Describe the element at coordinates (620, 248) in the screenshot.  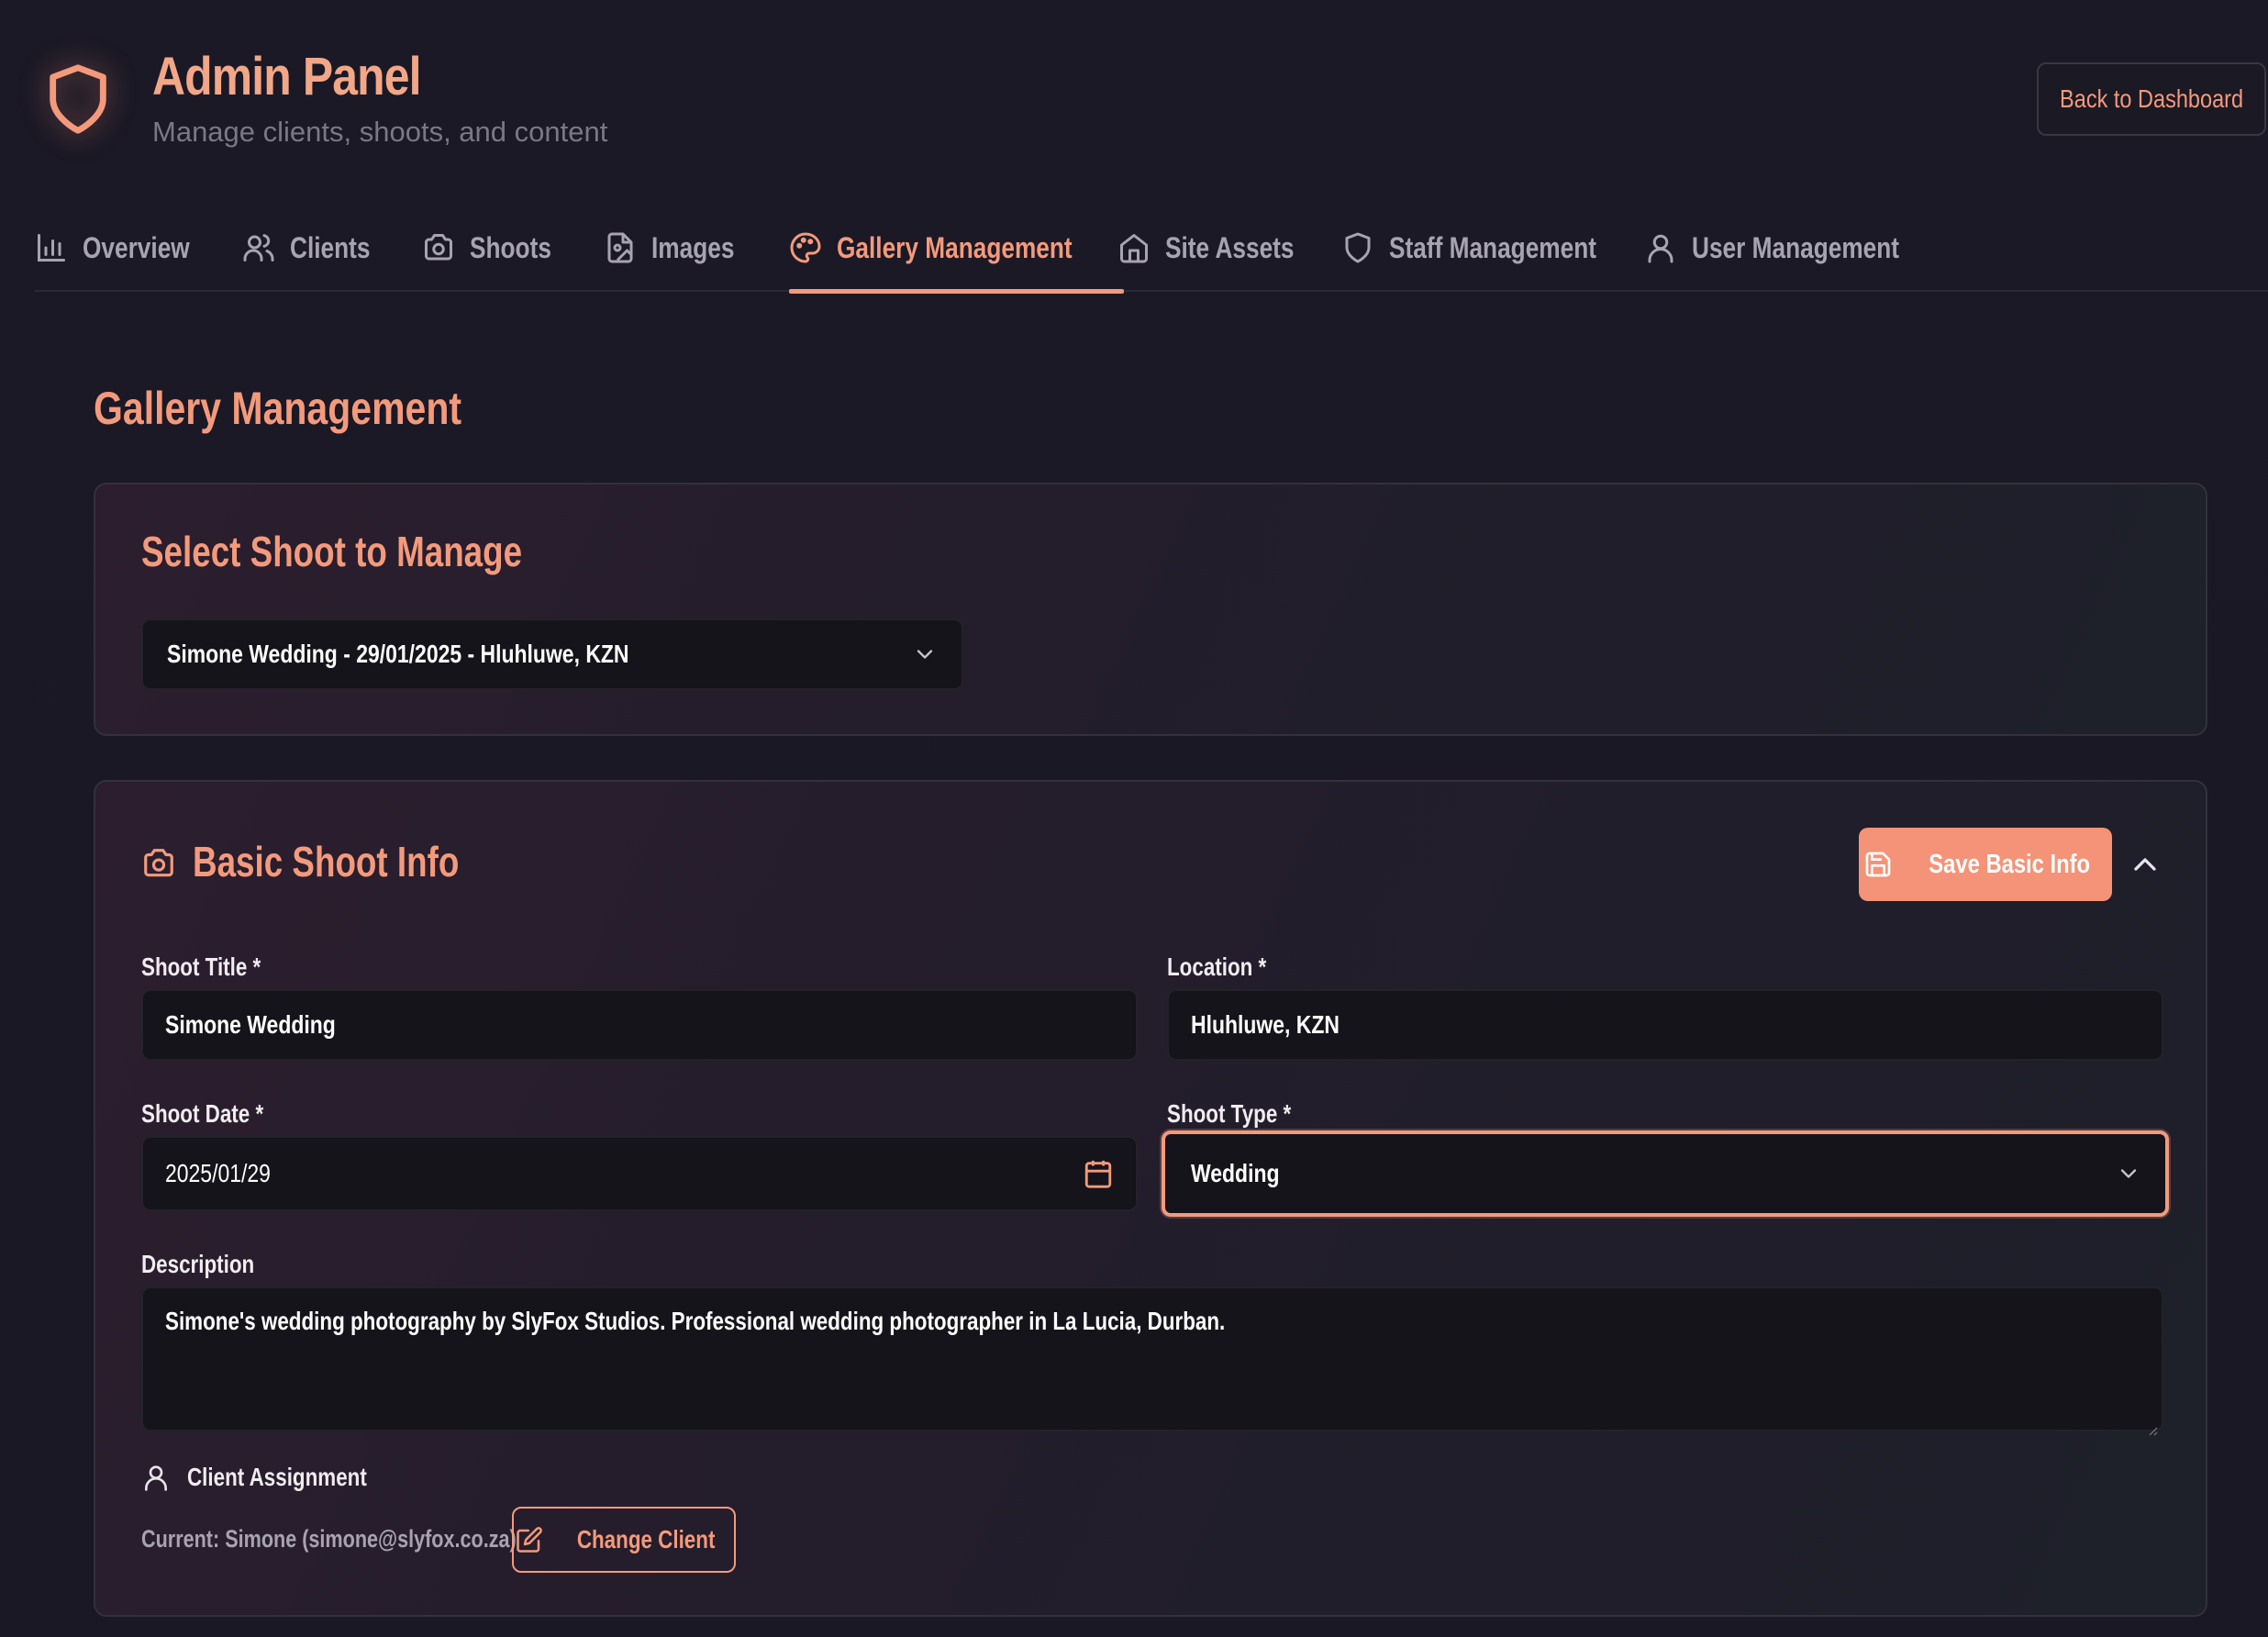
I see `image-file-icon` at that location.